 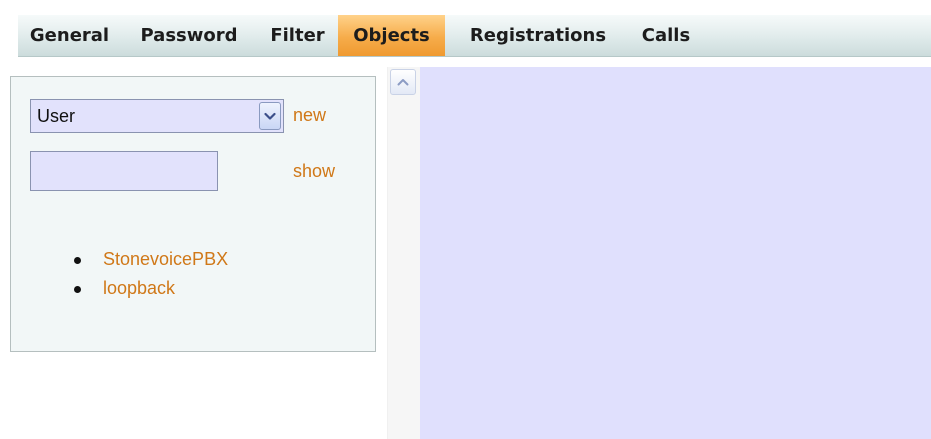 I want to click on list-item: StonevoicePBX, so click(x=119, y=259).